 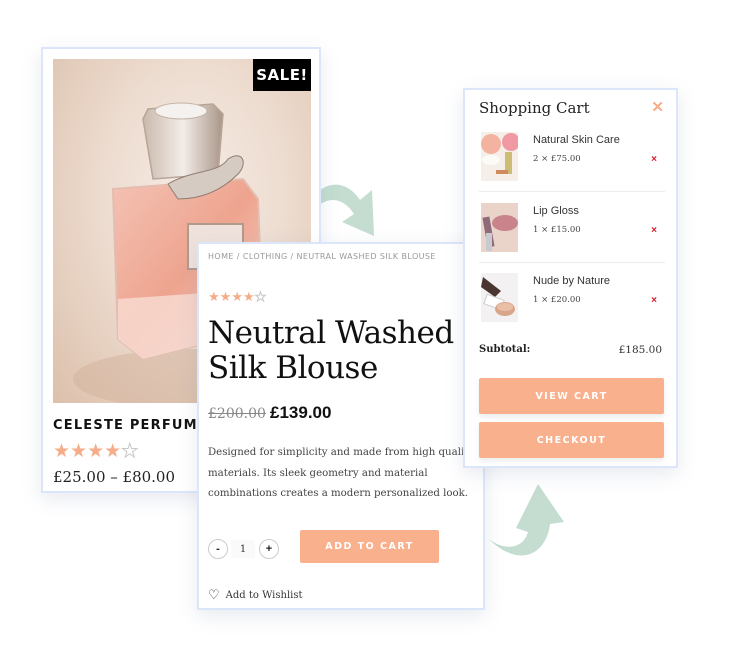 I want to click on subtotal-value: £185.00, so click(x=640, y=350).